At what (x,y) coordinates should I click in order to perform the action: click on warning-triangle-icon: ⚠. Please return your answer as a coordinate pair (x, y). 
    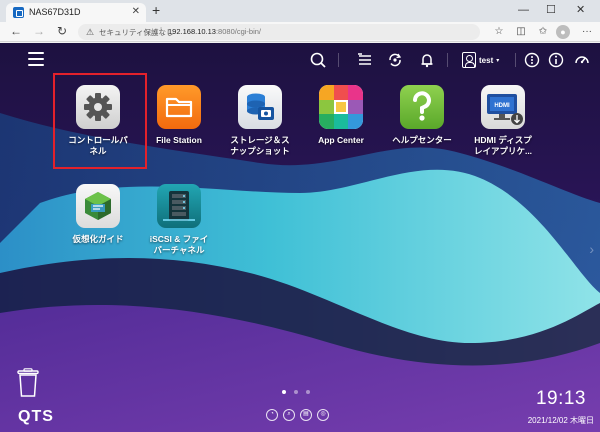
    Looking at the image, I should click on (90, 32).